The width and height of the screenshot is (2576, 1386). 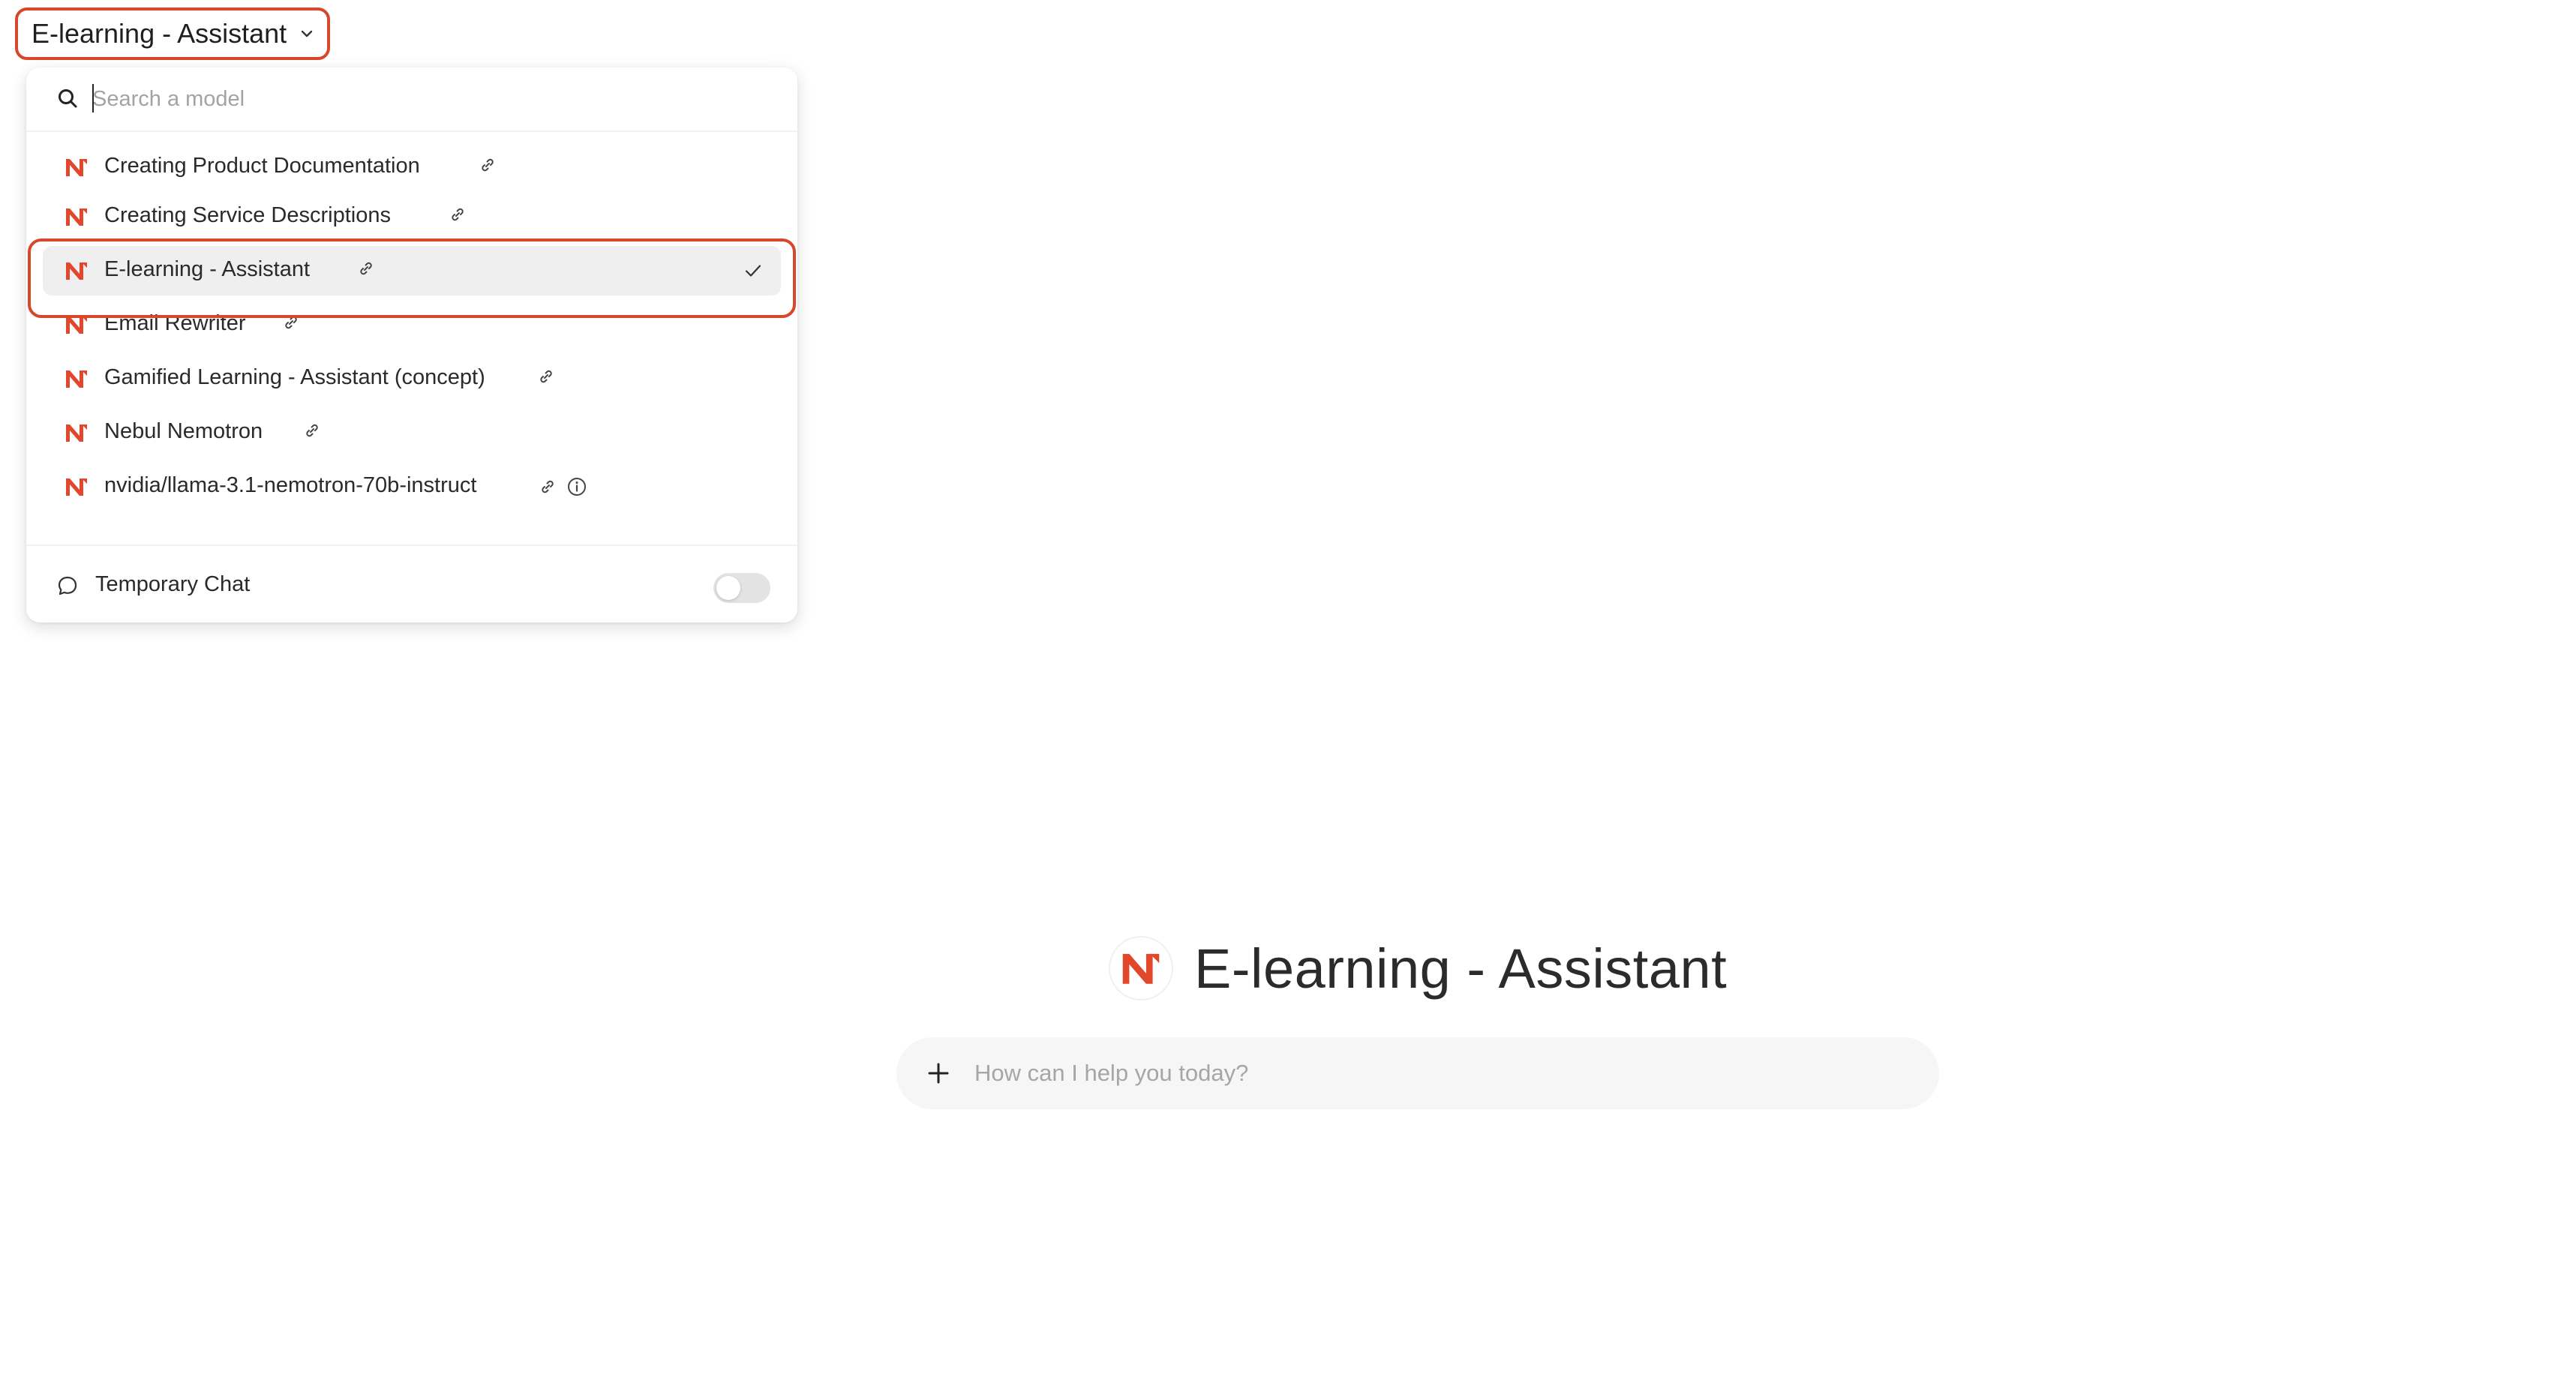 What do you see at coordinates (412, 325) in the screenshot?
I see `model-item: Email Rewriter` at bounding box center [412, 325].